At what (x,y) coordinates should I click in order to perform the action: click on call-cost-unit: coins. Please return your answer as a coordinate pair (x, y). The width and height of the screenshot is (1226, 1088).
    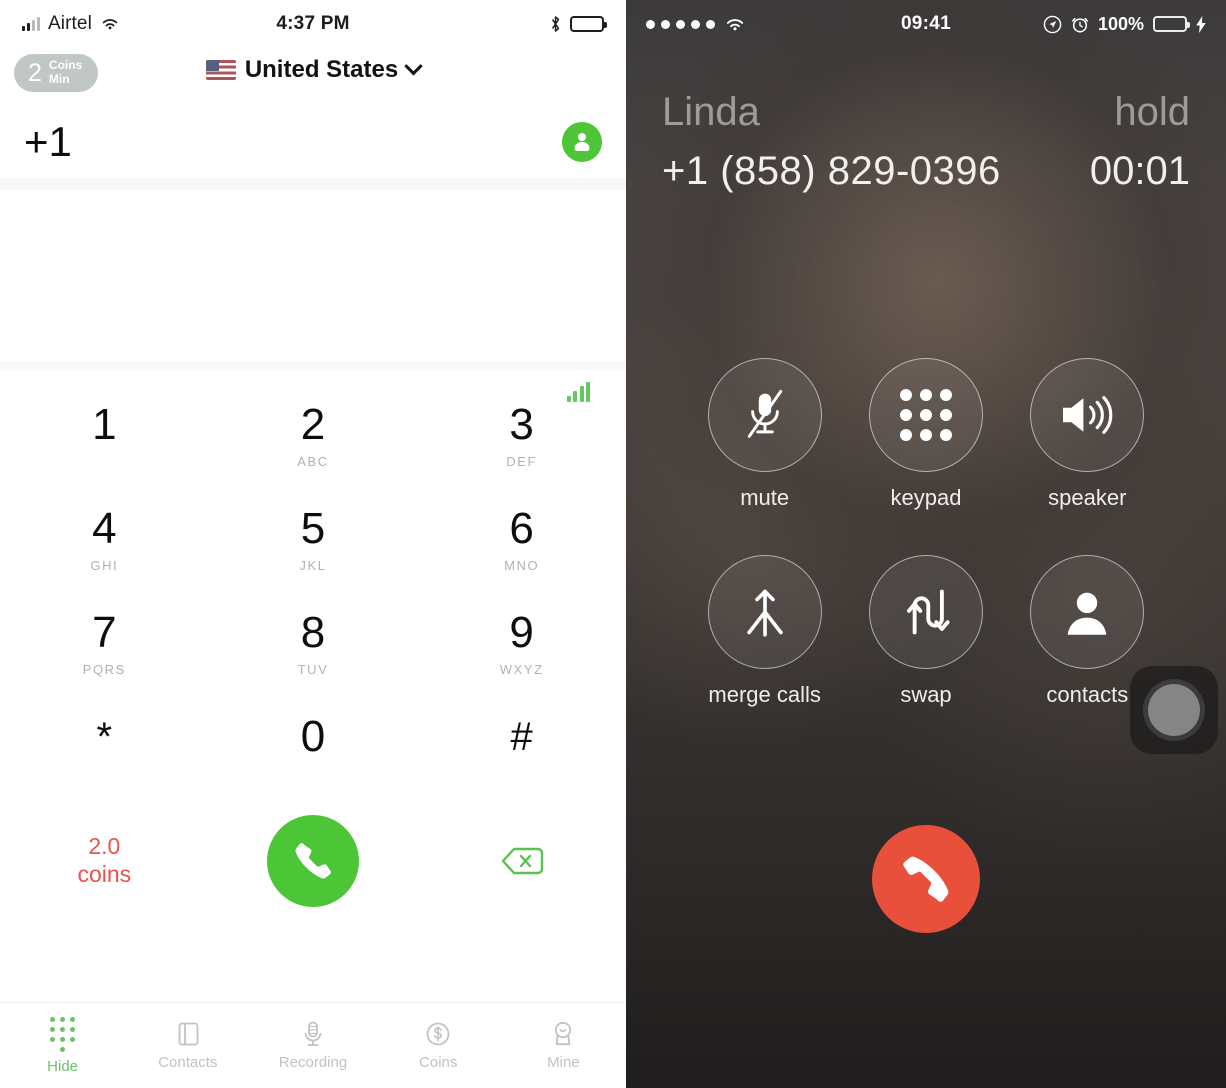
    Looking at the image, I should click on (104, 874).